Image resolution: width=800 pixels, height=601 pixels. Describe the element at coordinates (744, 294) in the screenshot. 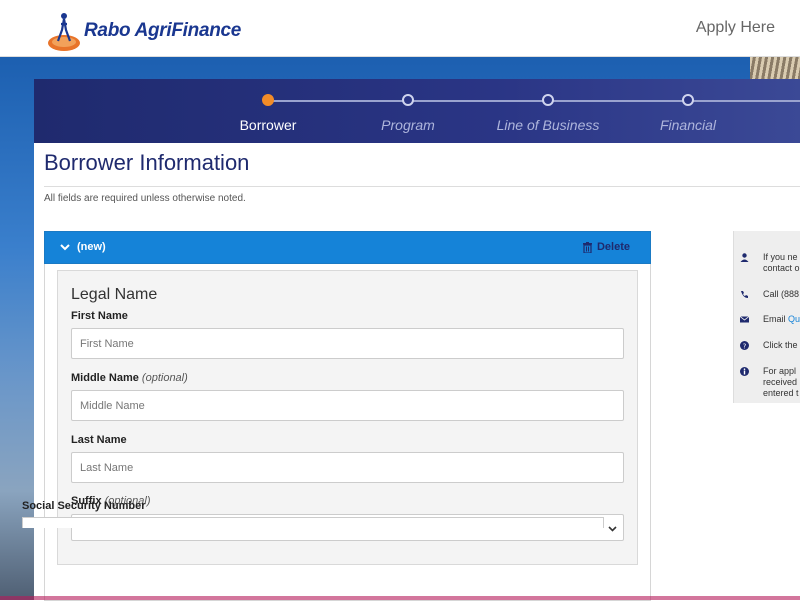

I see `phone-icon` at that location.